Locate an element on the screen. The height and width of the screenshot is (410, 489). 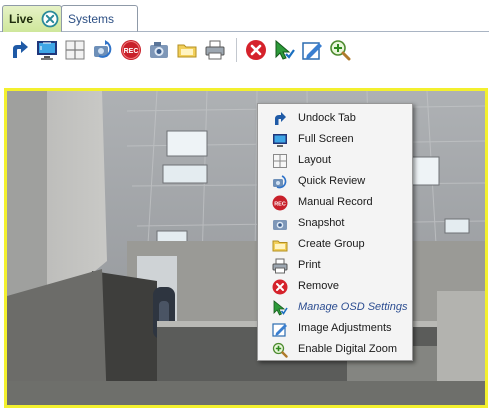
quick-review-button is located at coordinates (103, 50).